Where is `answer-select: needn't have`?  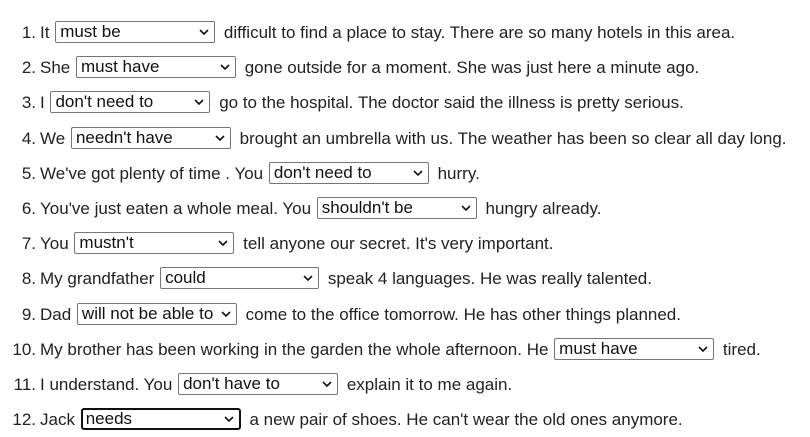
answer-select: needn't have is located at coordinates (150, 137).